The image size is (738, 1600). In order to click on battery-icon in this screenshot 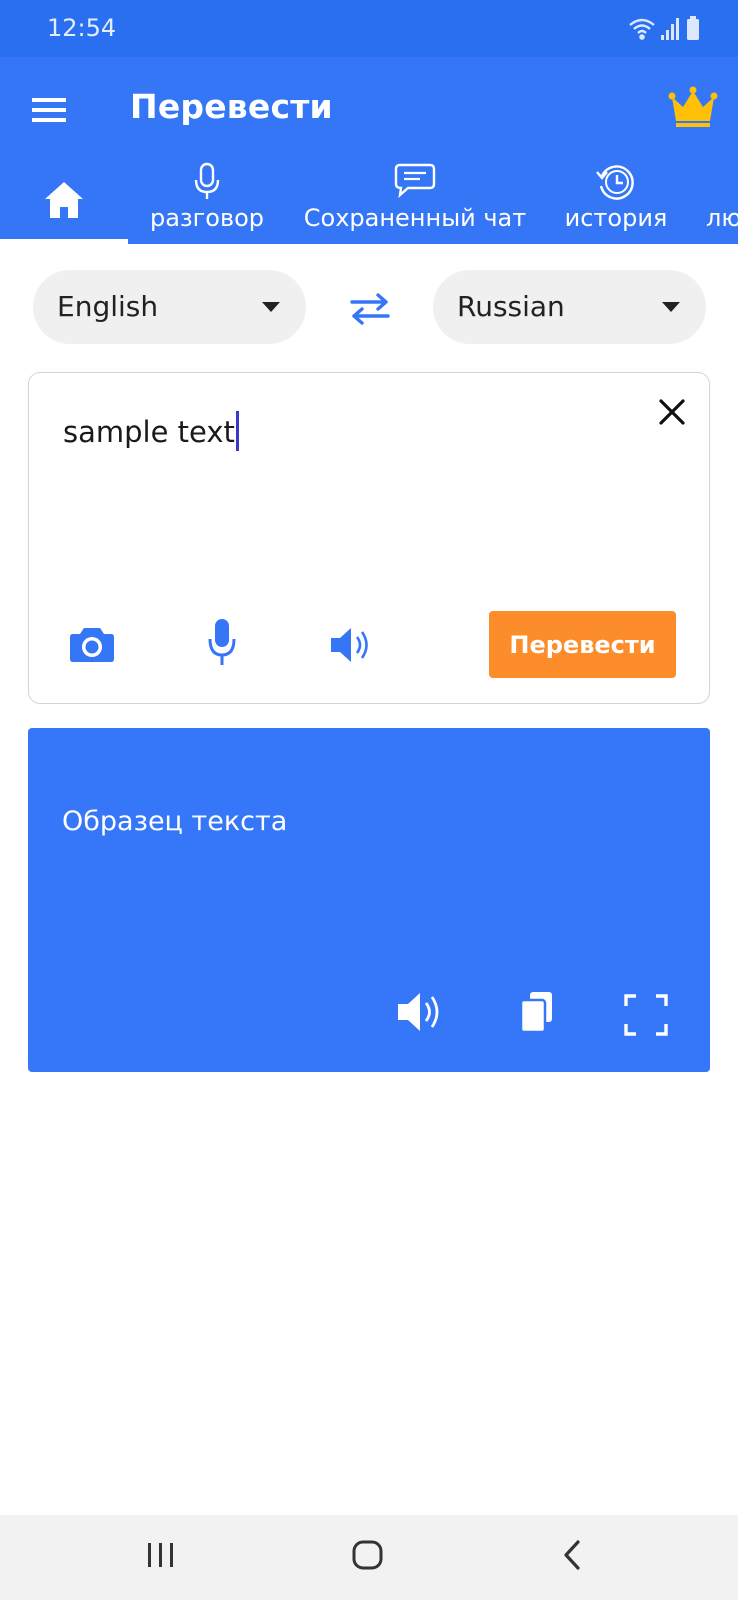, I will do `click(693, 28)`.